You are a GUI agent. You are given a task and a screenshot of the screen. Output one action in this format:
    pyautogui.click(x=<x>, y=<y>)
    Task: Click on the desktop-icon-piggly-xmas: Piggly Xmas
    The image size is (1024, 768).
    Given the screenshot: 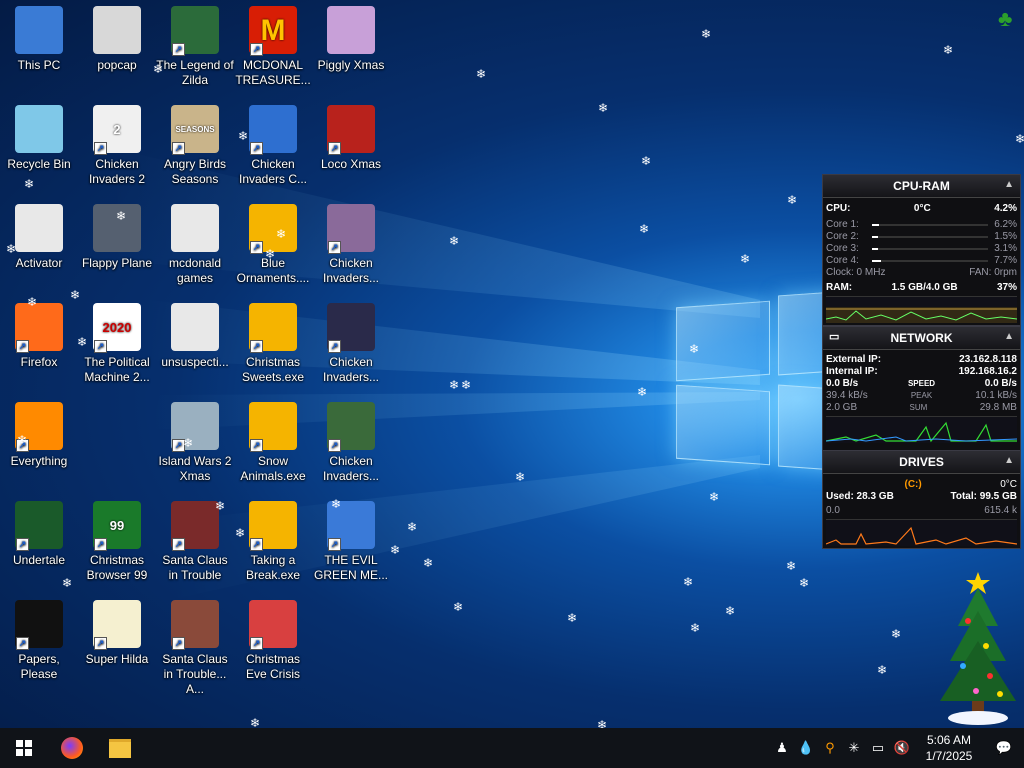 What is the action you would take?
    pyautogui.click(x=351, y=39)
    